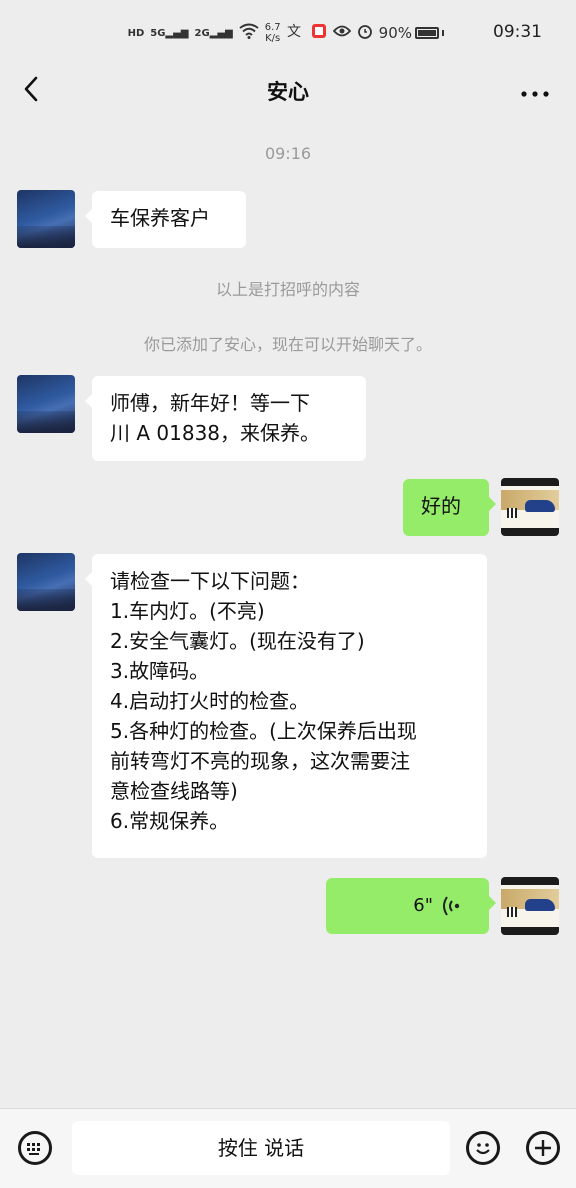 This screenshot has height=1188, width=576. What do you see at coordinates (272, 33) in the screenshot?
I see `network-speed: 6.7 K/s` at bounding box center [272, 33].